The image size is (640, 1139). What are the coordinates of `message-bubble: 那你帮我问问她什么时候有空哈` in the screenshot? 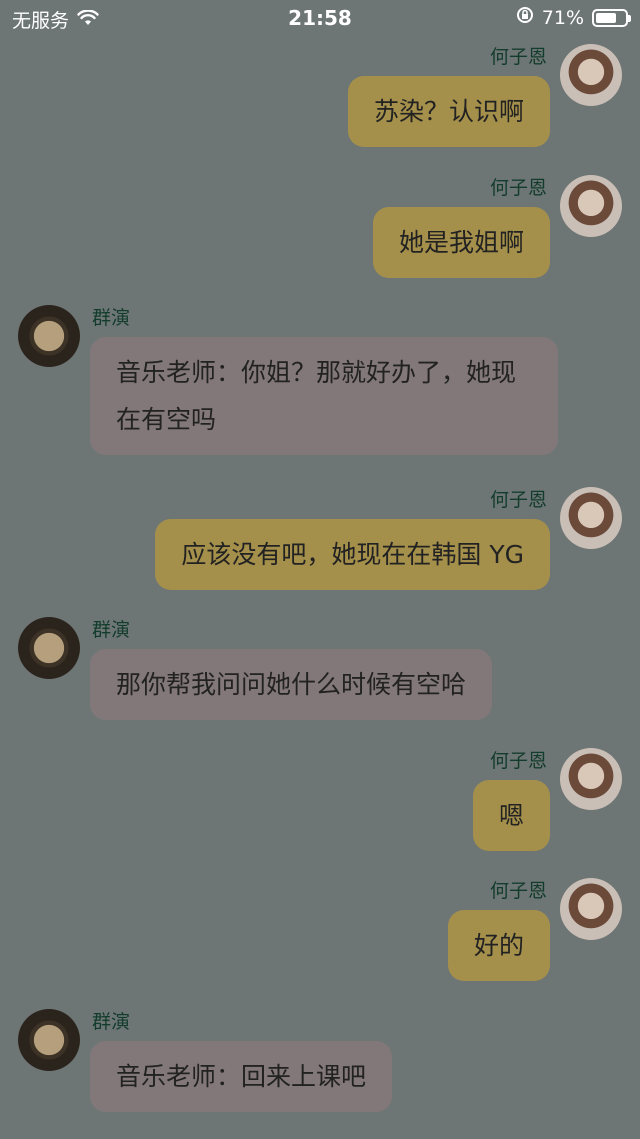 It's located at (291, 684).